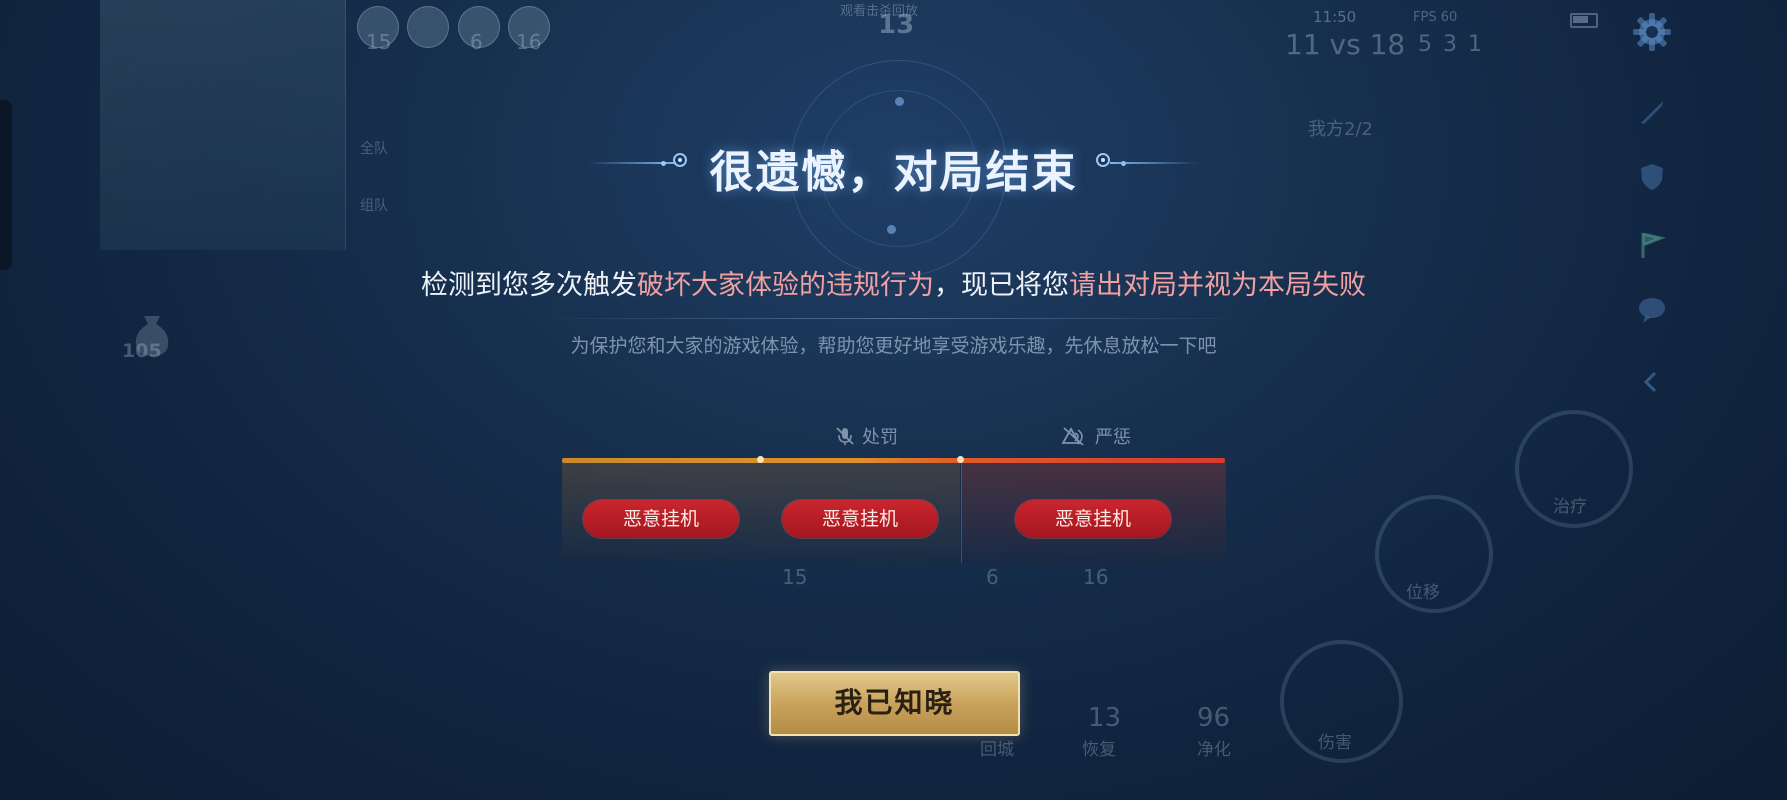 Image resolution: width=1787 pixels, height=800 pixels. I want to click on title-row: 很遗憾，对局结束, so click(893, 164).